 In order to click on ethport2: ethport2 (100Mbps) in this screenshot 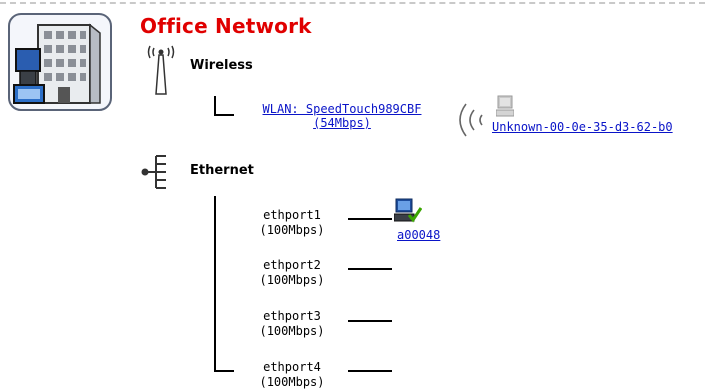, I will do `click(292, 273)`.